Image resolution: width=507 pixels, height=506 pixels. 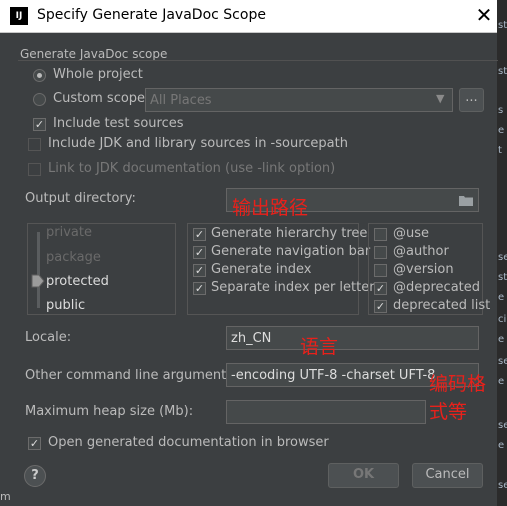 I want to click on scope-section-label: Generate JavaDoc scope, so click(x=94, y=54).